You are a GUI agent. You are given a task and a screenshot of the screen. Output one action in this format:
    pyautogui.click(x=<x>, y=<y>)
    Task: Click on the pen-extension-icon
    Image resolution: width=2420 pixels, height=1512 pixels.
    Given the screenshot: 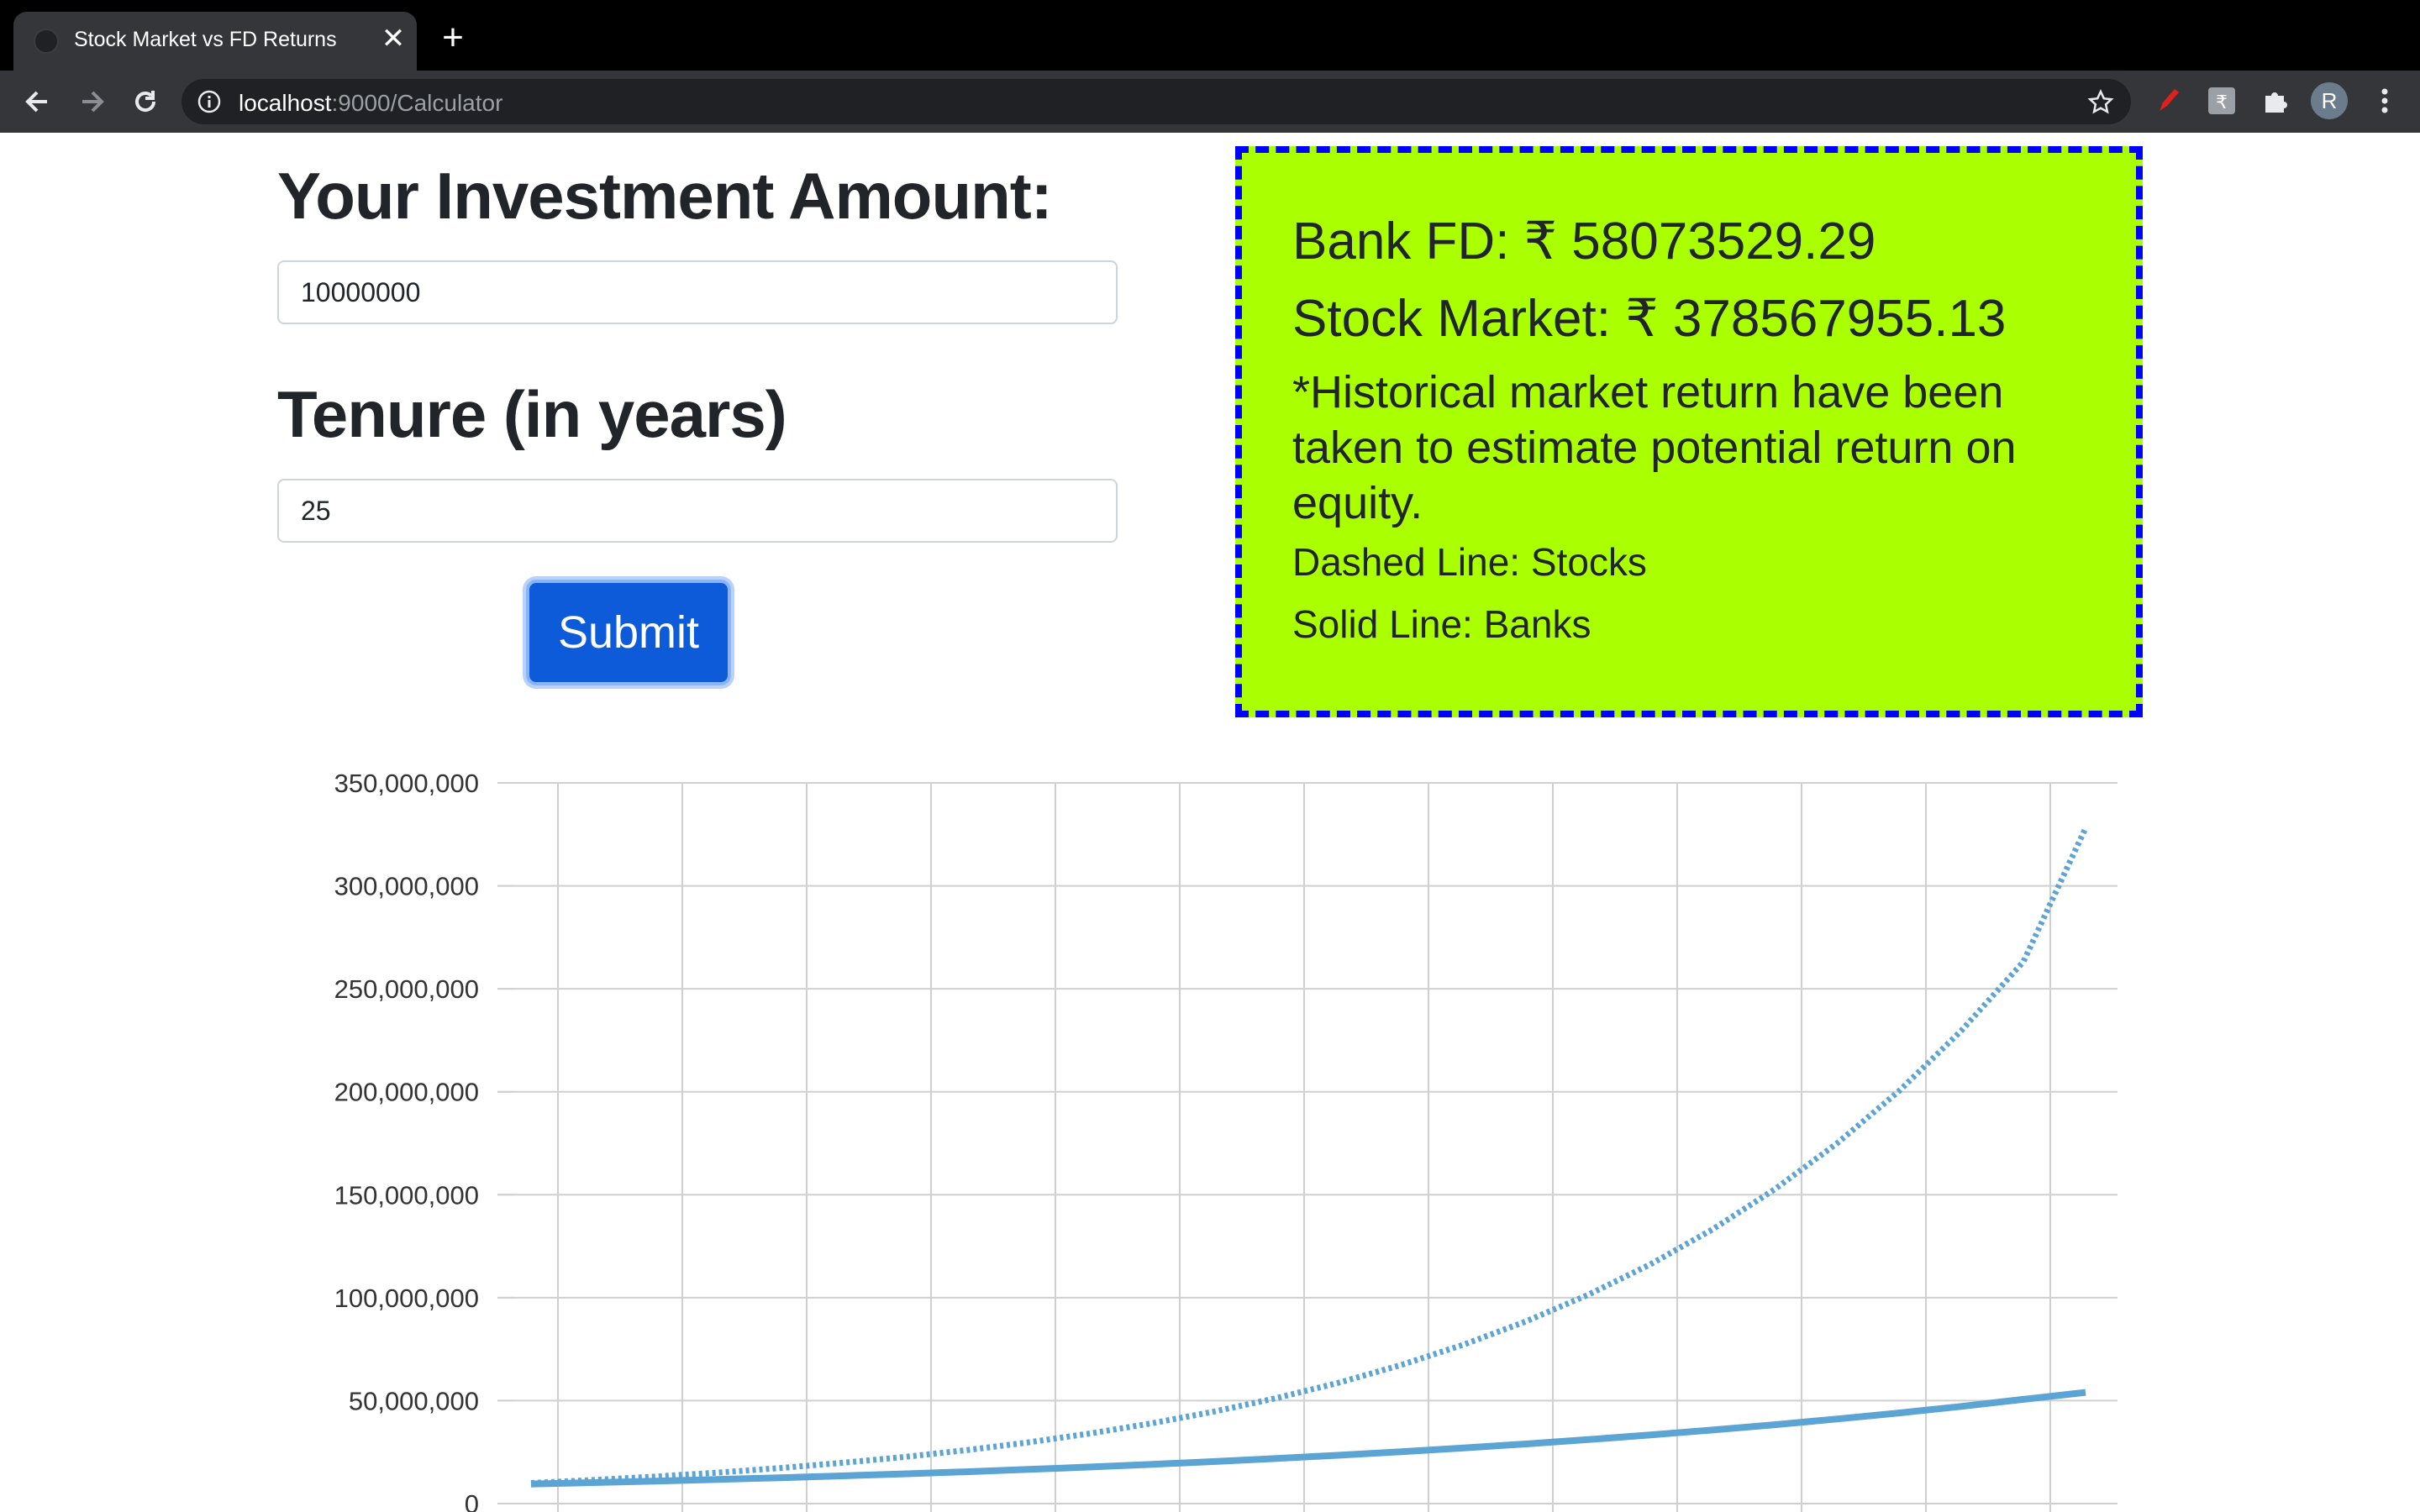 What is the action you would take?
    pyautogui.click(x=2168, y=101)
    